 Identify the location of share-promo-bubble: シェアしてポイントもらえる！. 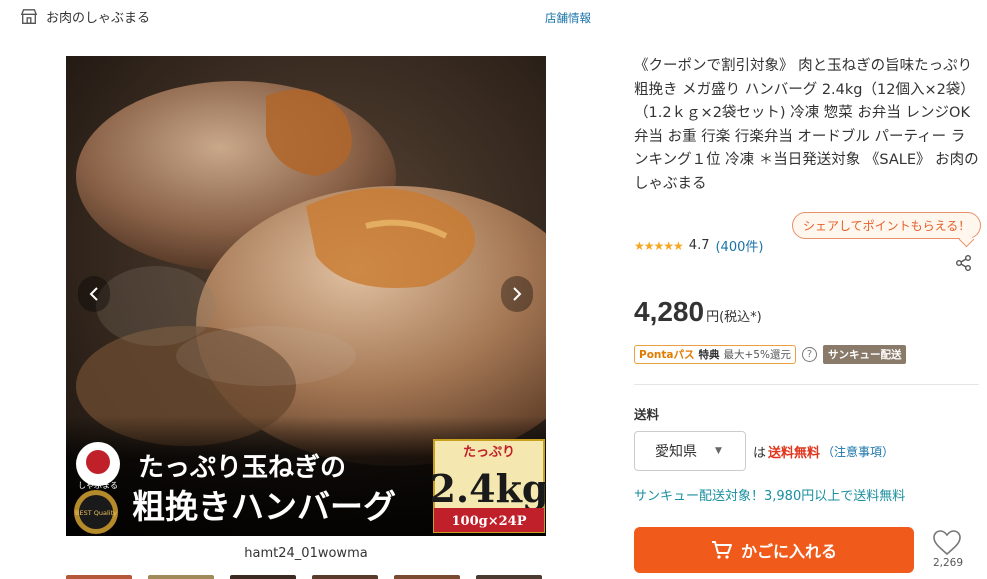
(887, 225).